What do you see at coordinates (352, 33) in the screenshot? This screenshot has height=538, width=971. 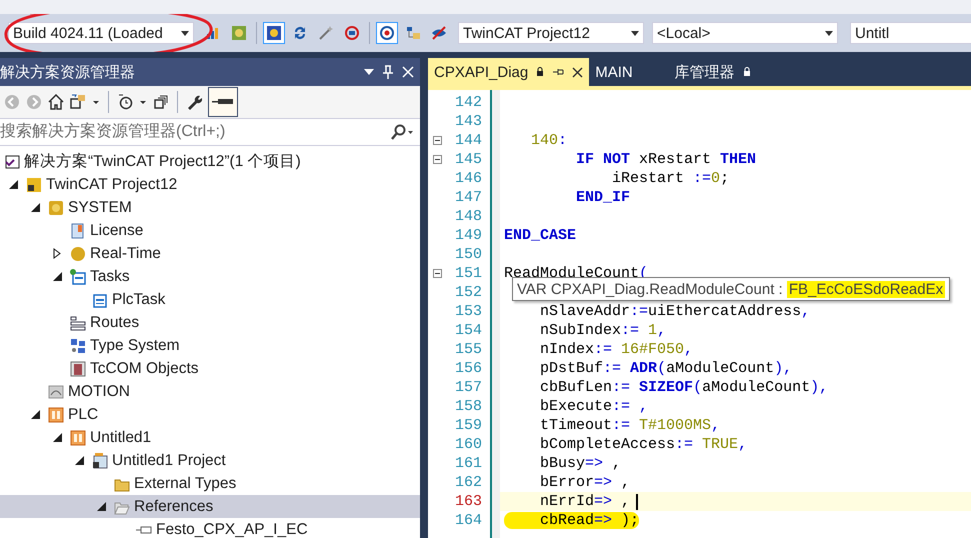 I see `reload-icon` at bounding box center [352, 33].